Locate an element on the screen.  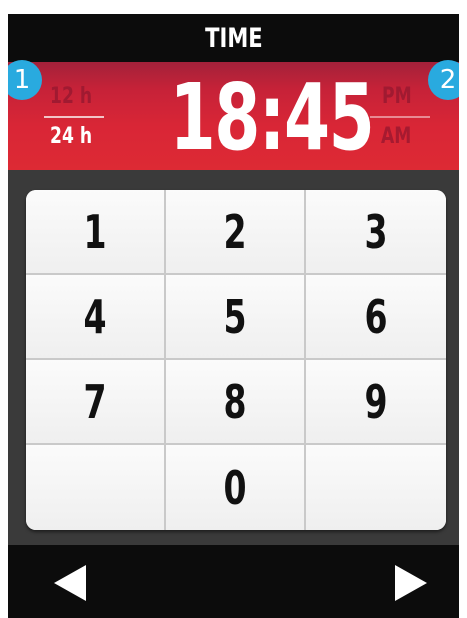
format-divider is located at coordinates (74, 117).